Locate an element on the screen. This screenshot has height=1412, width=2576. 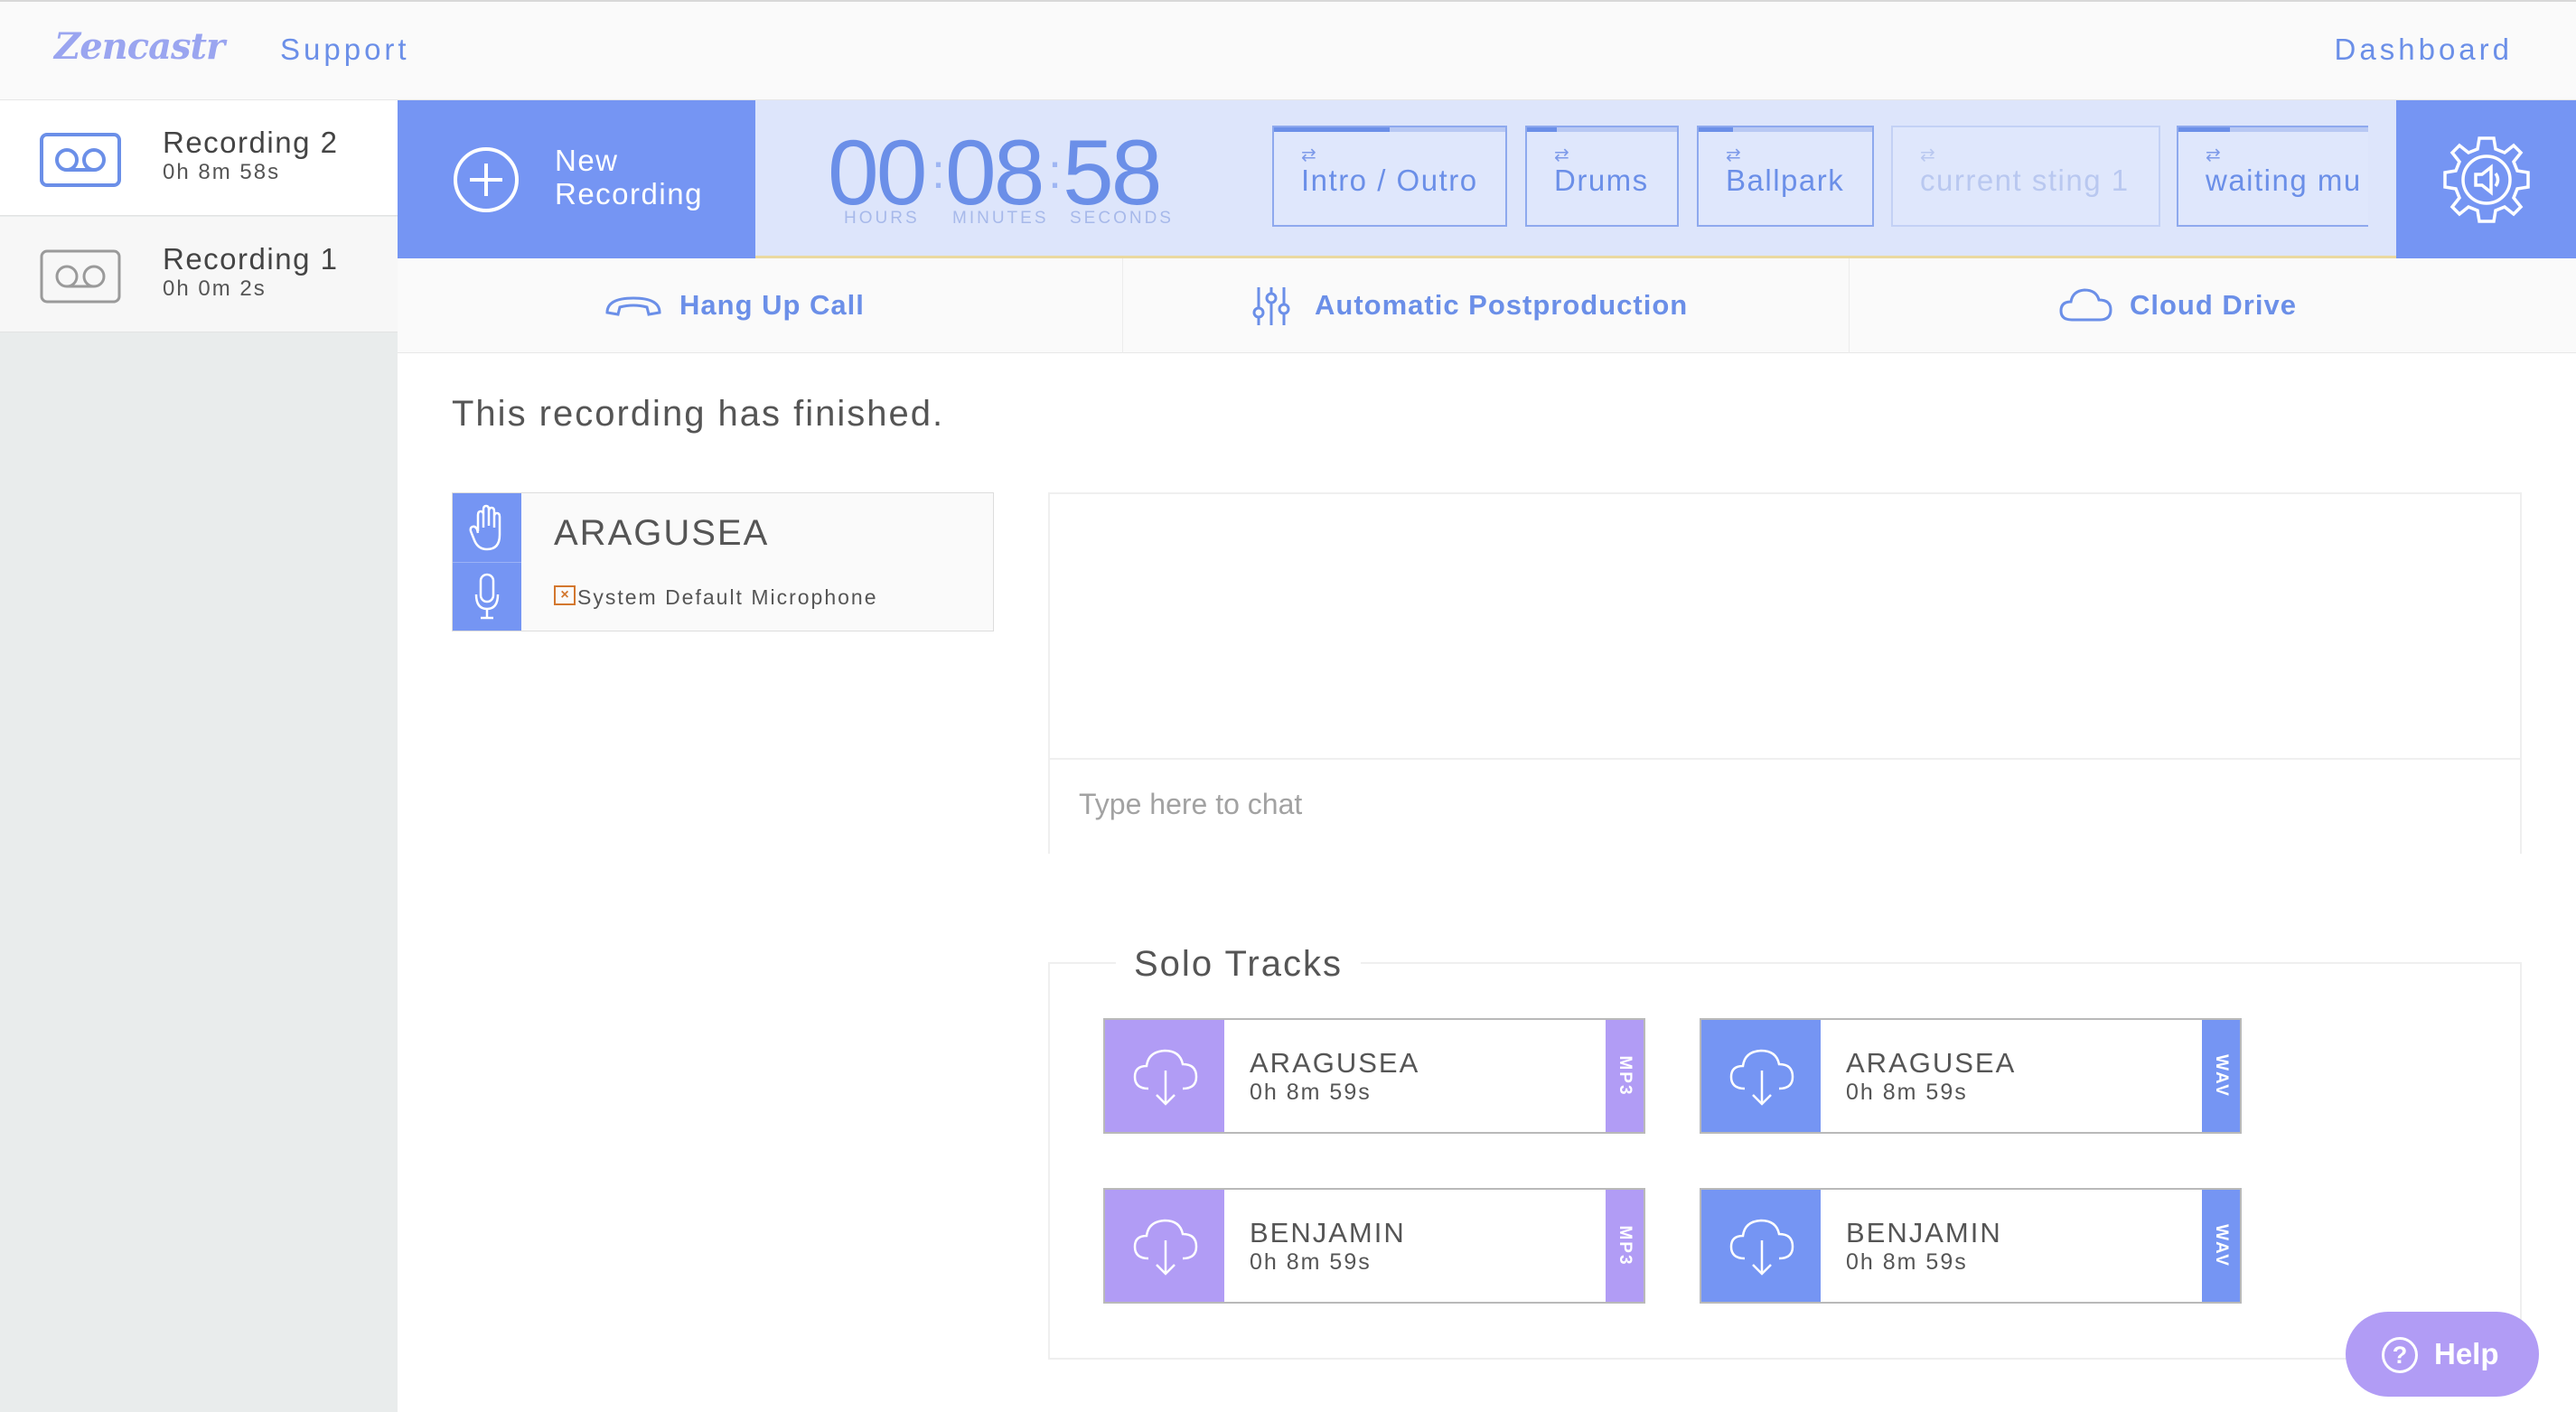
chat-panel is located at coordinates (1785, 673).